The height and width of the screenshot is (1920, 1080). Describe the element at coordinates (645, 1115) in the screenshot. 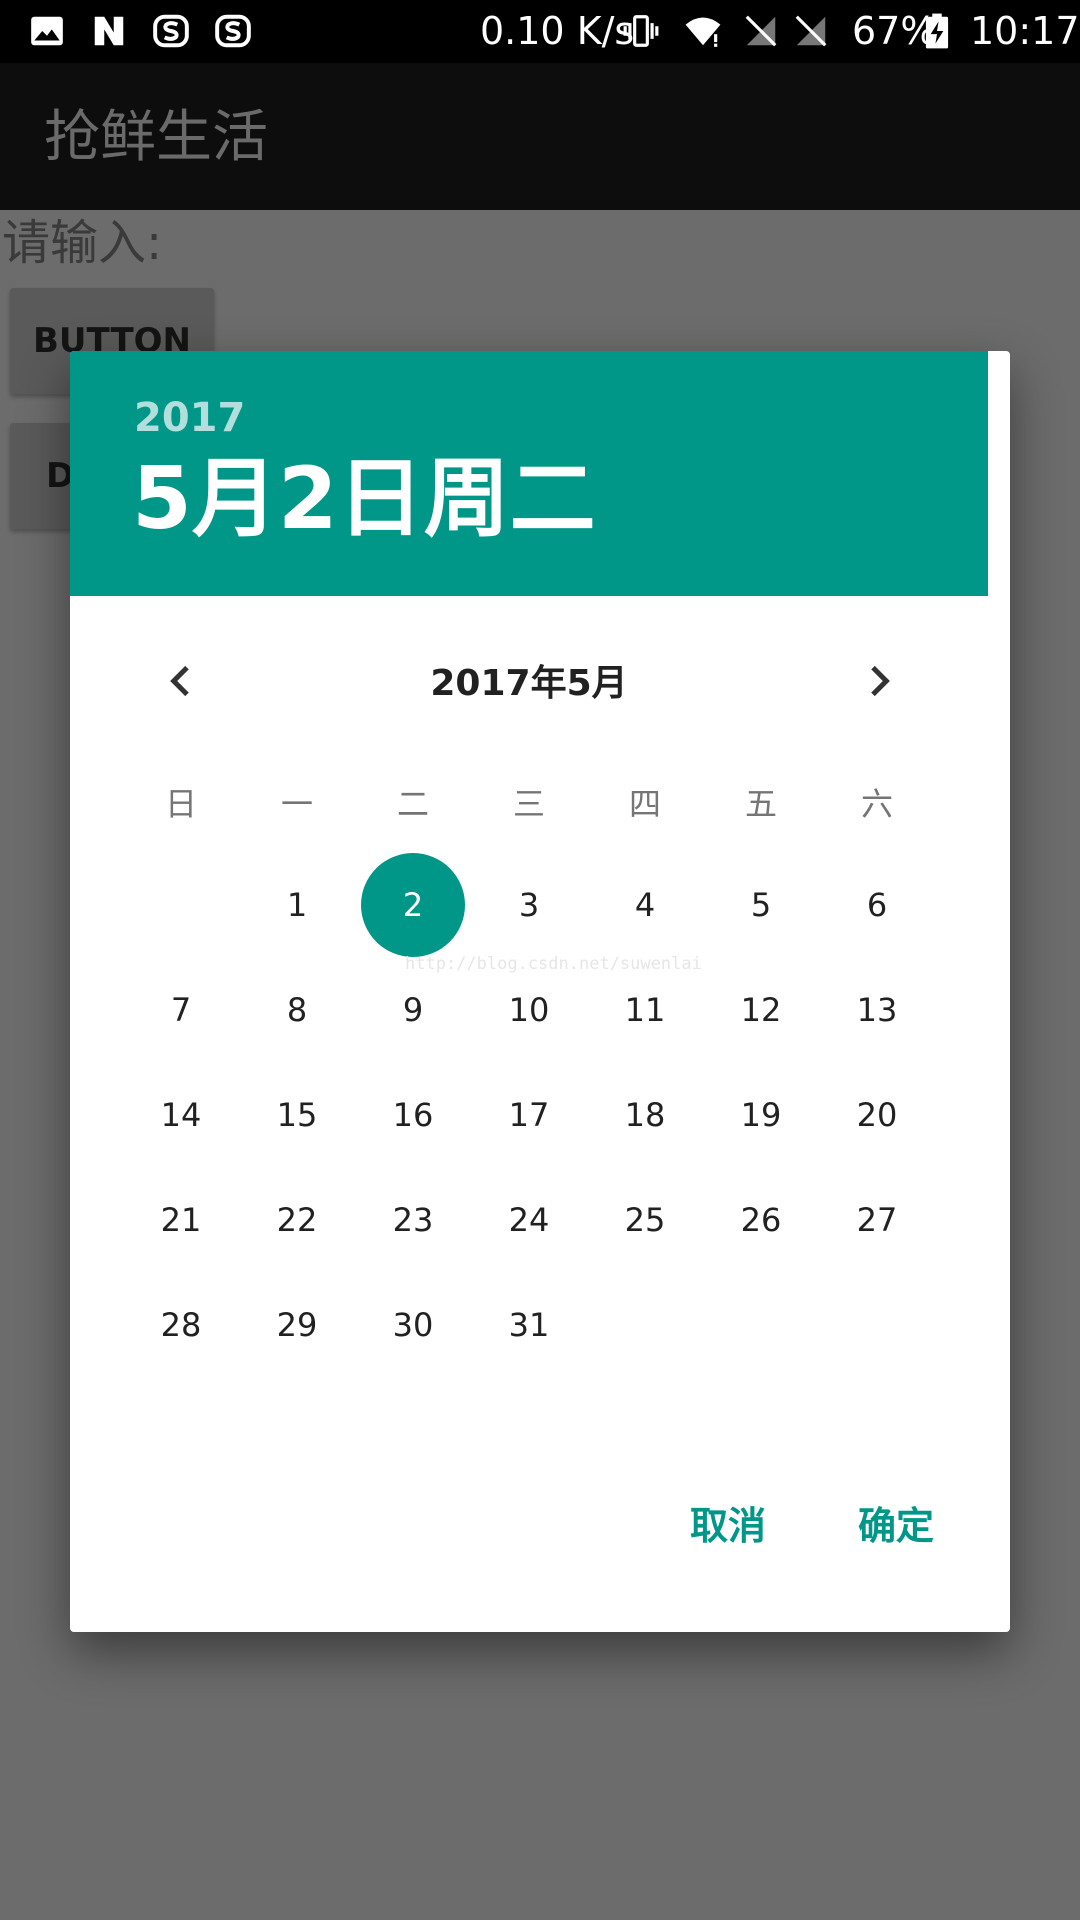

I see `calendar-day: 18` at that location.